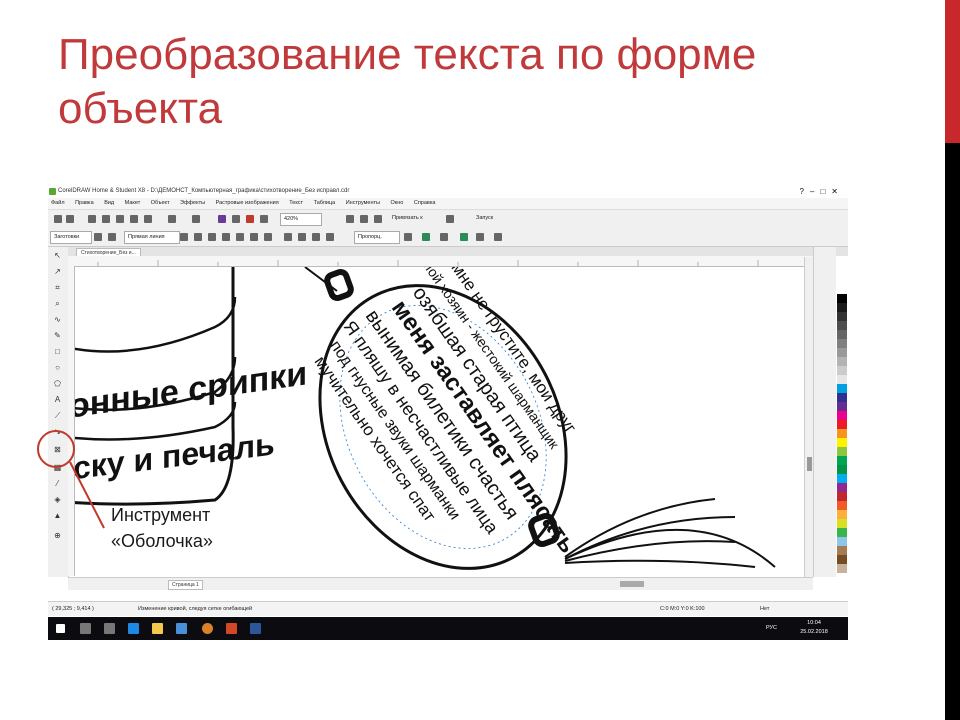 The width and height of the screenshot is (960, 720). I want to click on word-icon, so click(255, 628).